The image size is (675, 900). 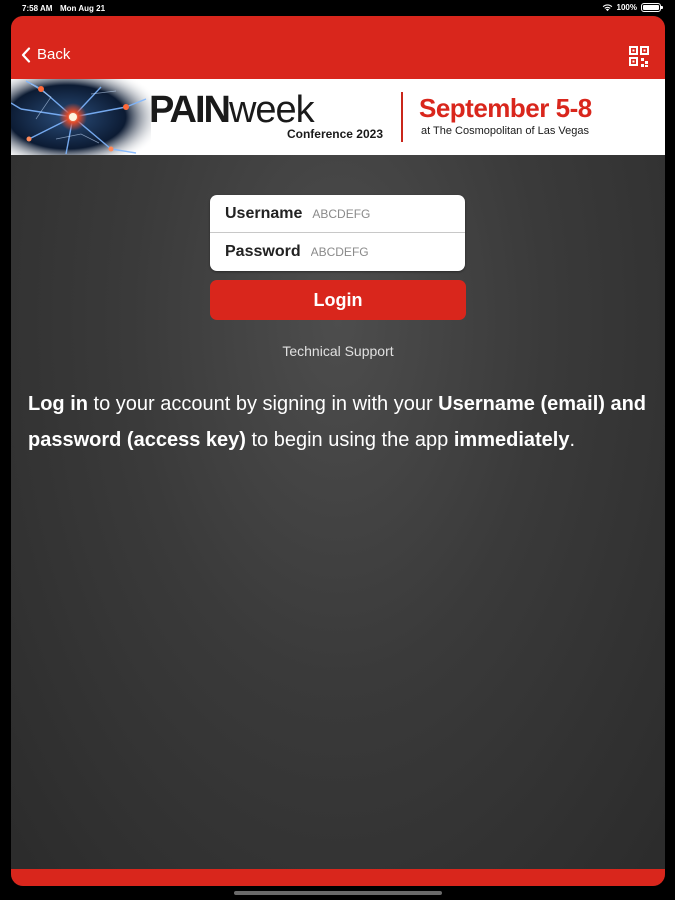 I want to click on brand-name: PAINweek, so click(x=232, y=110).